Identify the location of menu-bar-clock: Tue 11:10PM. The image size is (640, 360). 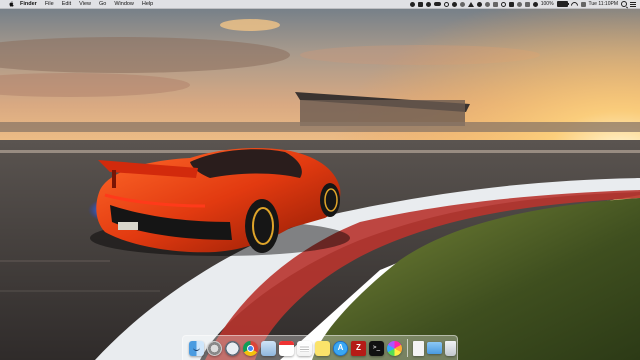
(603, 4).